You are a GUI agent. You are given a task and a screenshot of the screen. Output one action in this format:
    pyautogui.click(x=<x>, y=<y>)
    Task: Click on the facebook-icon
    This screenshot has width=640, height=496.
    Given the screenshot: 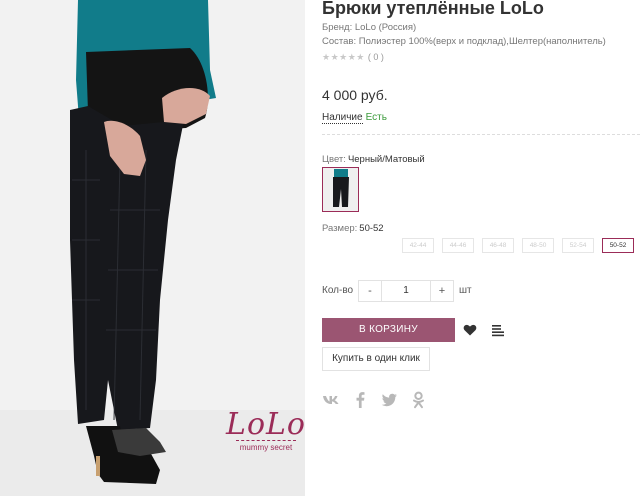 What is the action you would take?
    pyautogui.click(x=360, y=400)
    